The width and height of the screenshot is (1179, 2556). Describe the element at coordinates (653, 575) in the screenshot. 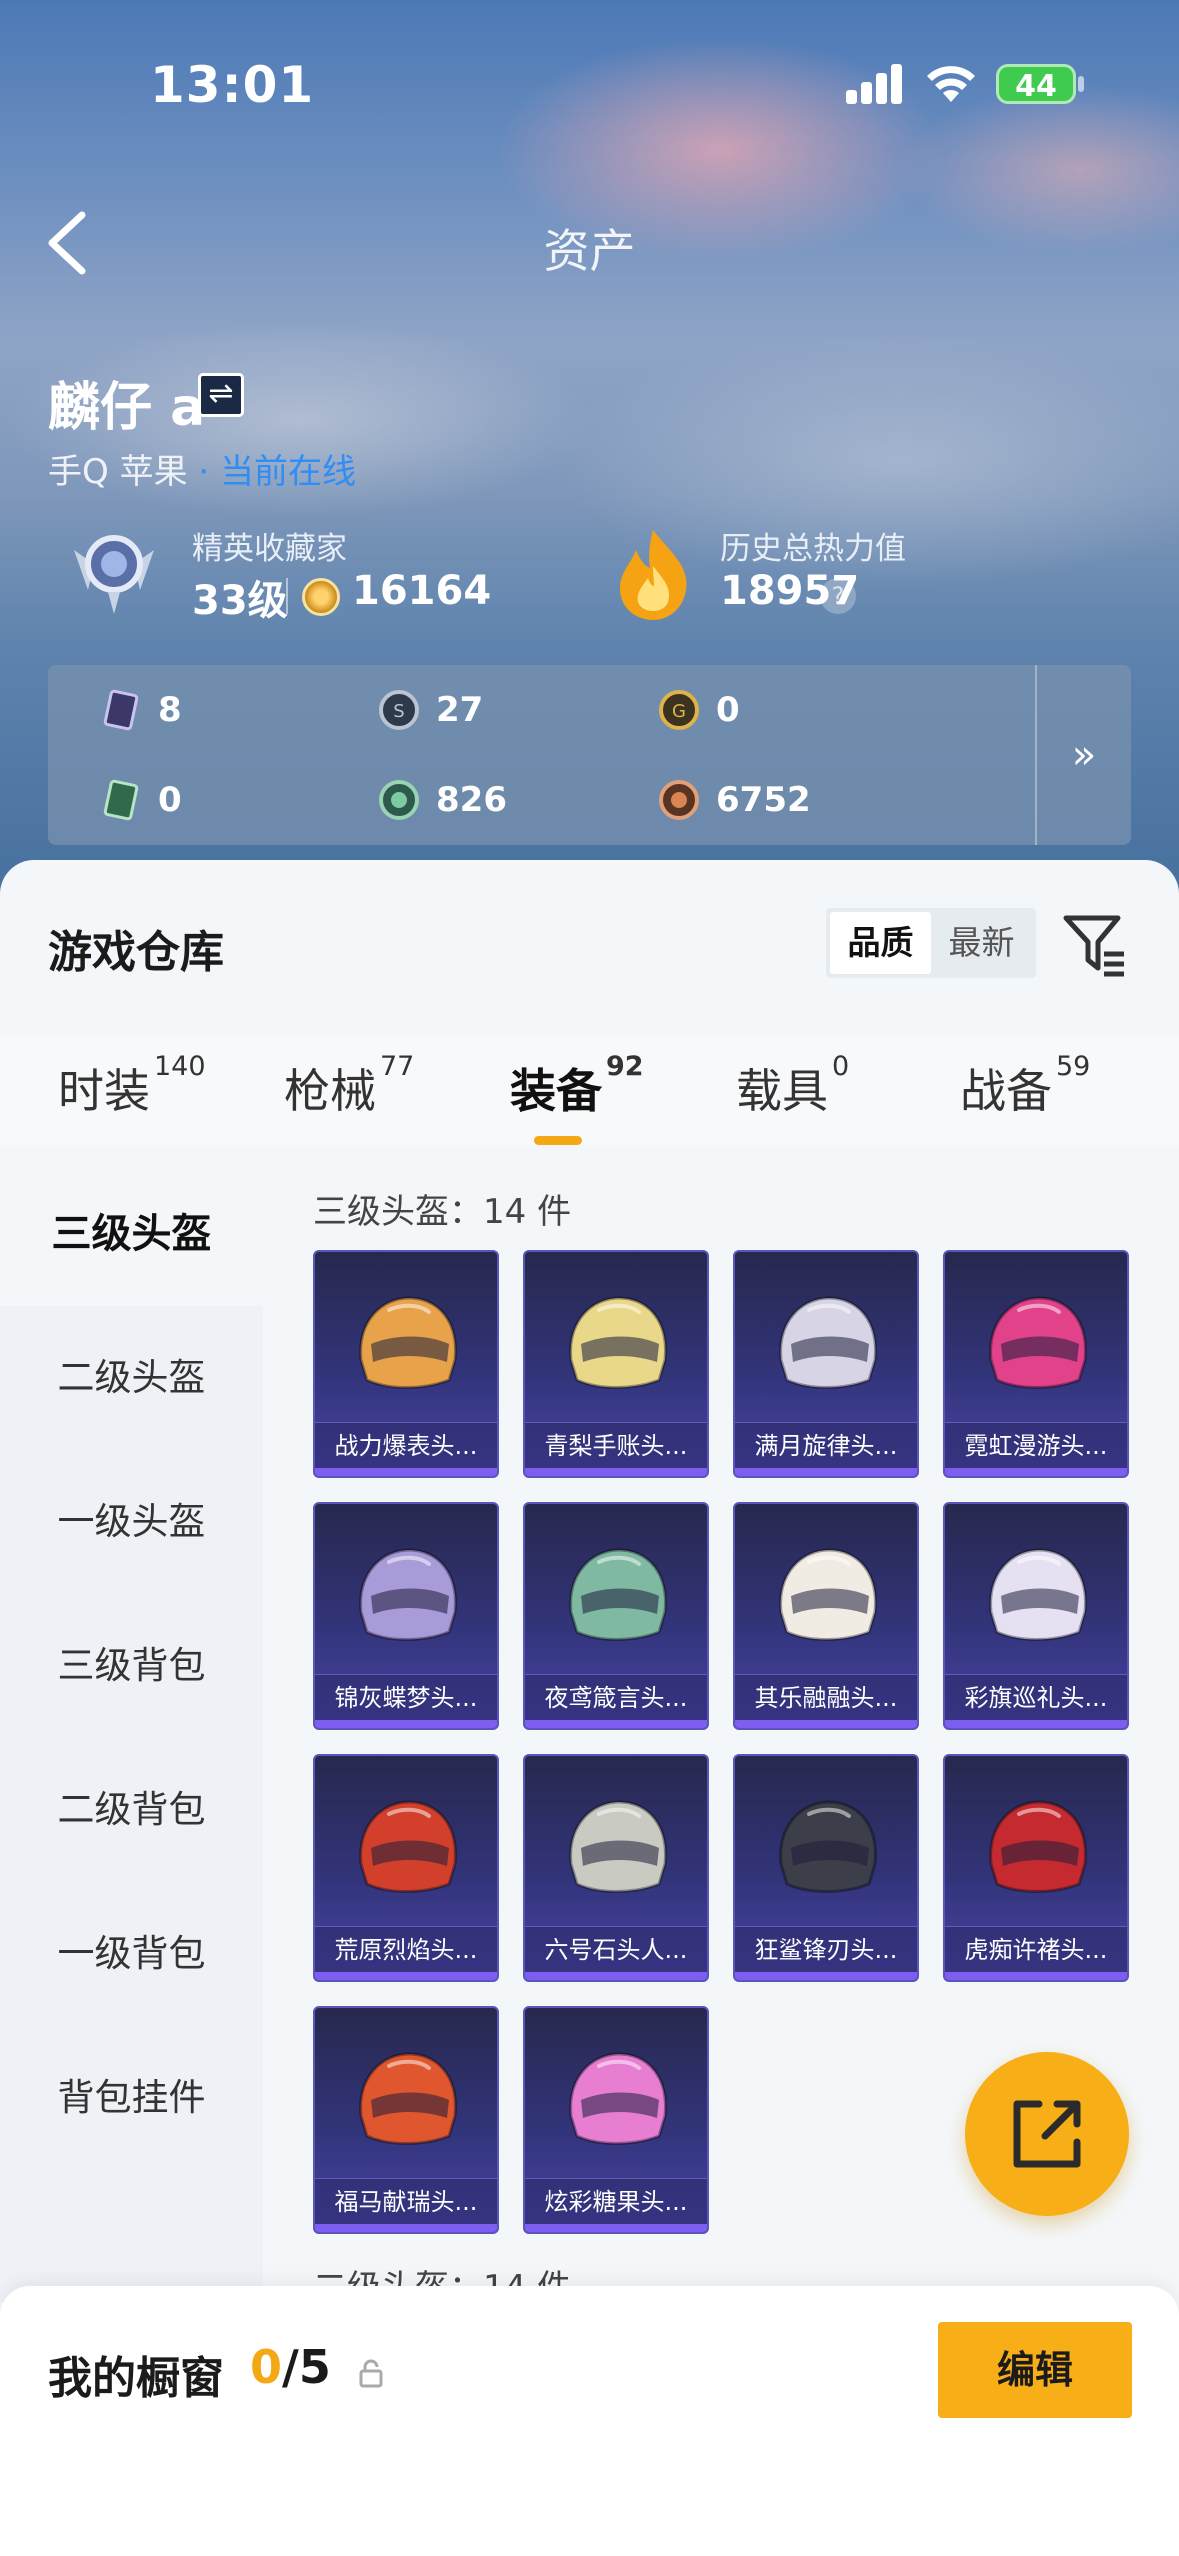

I see `fire-icon` at that location.